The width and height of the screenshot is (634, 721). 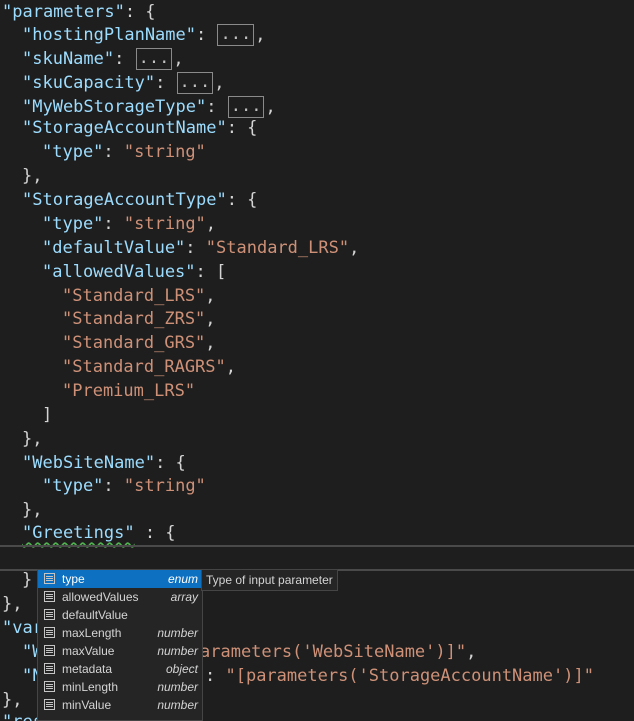 What do you see at coordinates (409, 676) in the screenshot?
I see `json-string: "[parameters('StorageAccountName')]"` at bounding box center [409, 676].